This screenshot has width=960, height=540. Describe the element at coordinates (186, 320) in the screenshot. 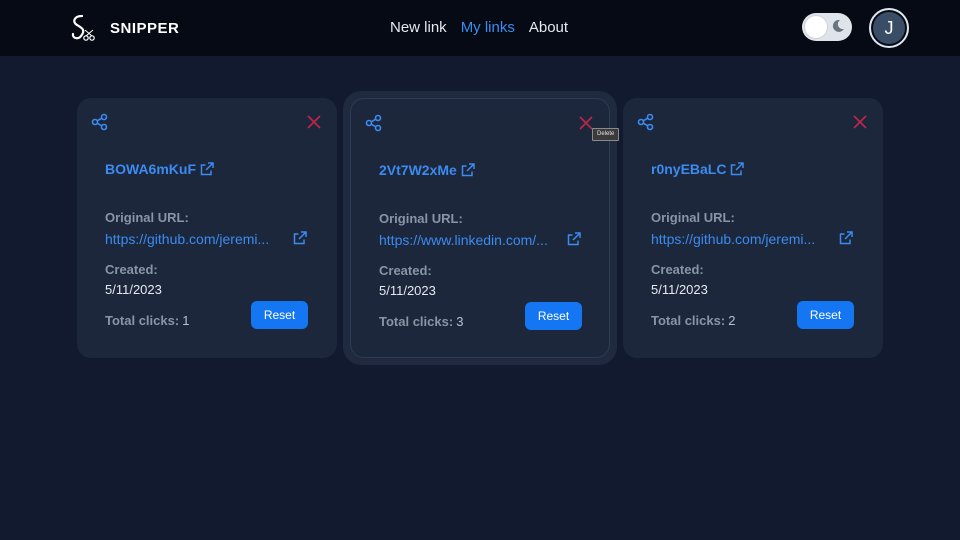

I see `total-clicks-value: 1` at that location.